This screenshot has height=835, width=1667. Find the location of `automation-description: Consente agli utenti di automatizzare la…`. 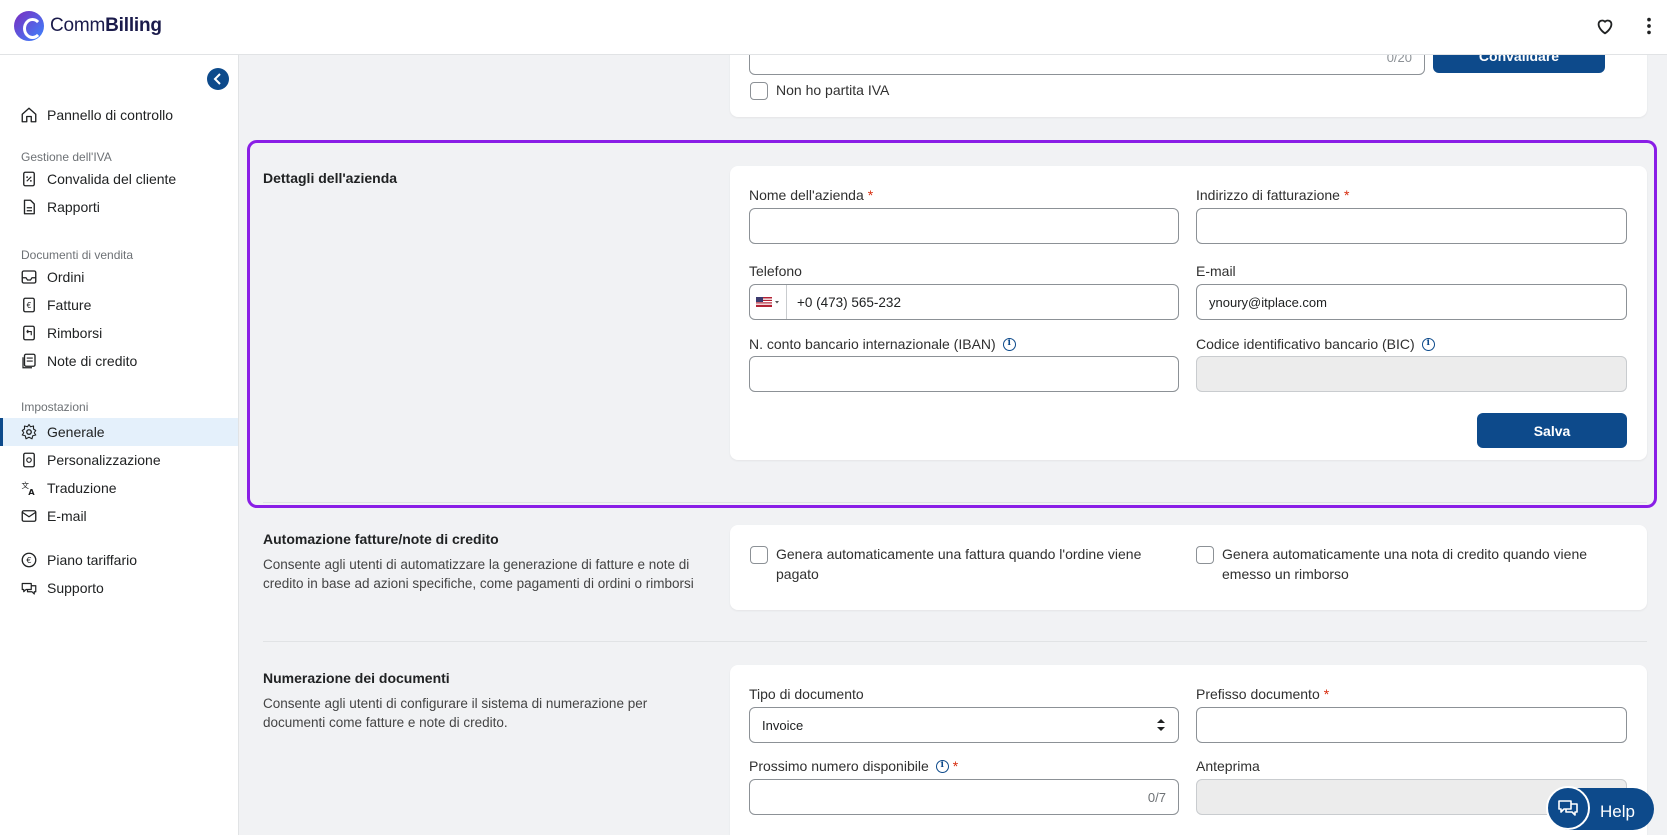

automation-description: Consente agli utenti di automatizzare la… is located at coordinates (478, 574).